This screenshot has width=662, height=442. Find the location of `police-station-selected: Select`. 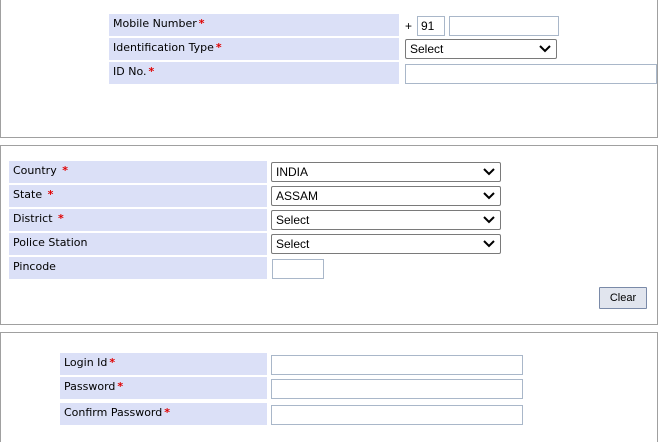

police-station-selected: Select is located at coordinates (293, 244).